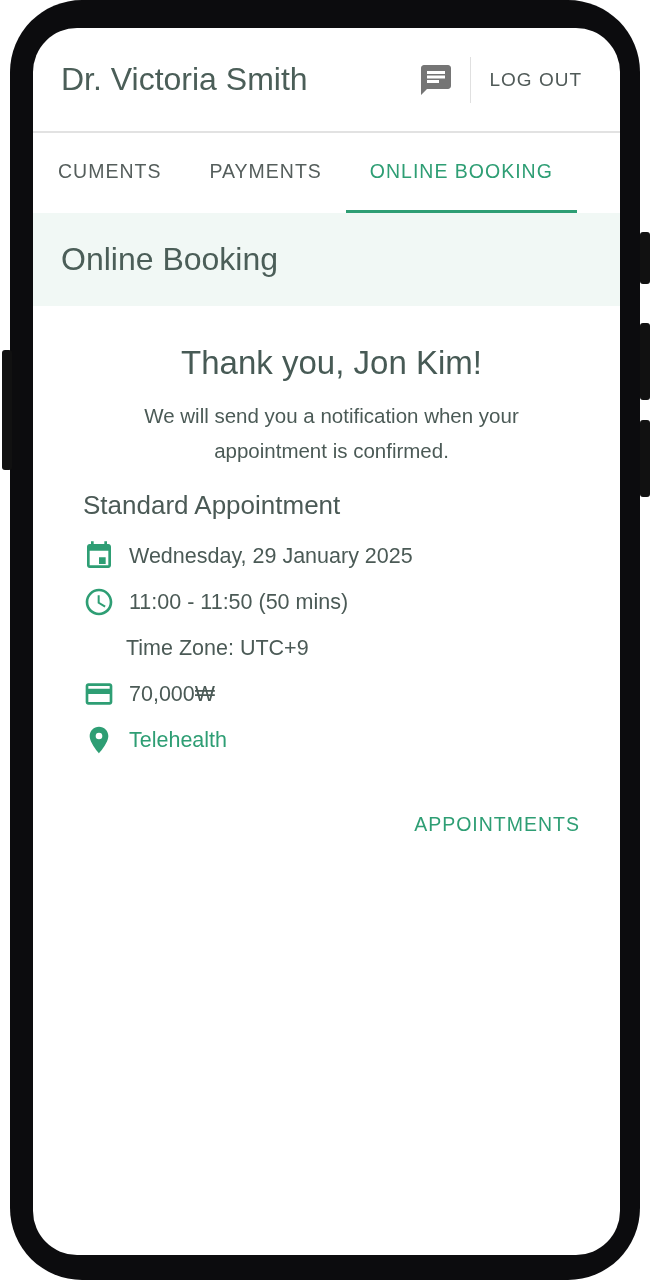 Image resolution: width=653 pixels, height=1280 pixels. I want to click on timezone-text: Time Zone: UTC+9, so click(217, 648).